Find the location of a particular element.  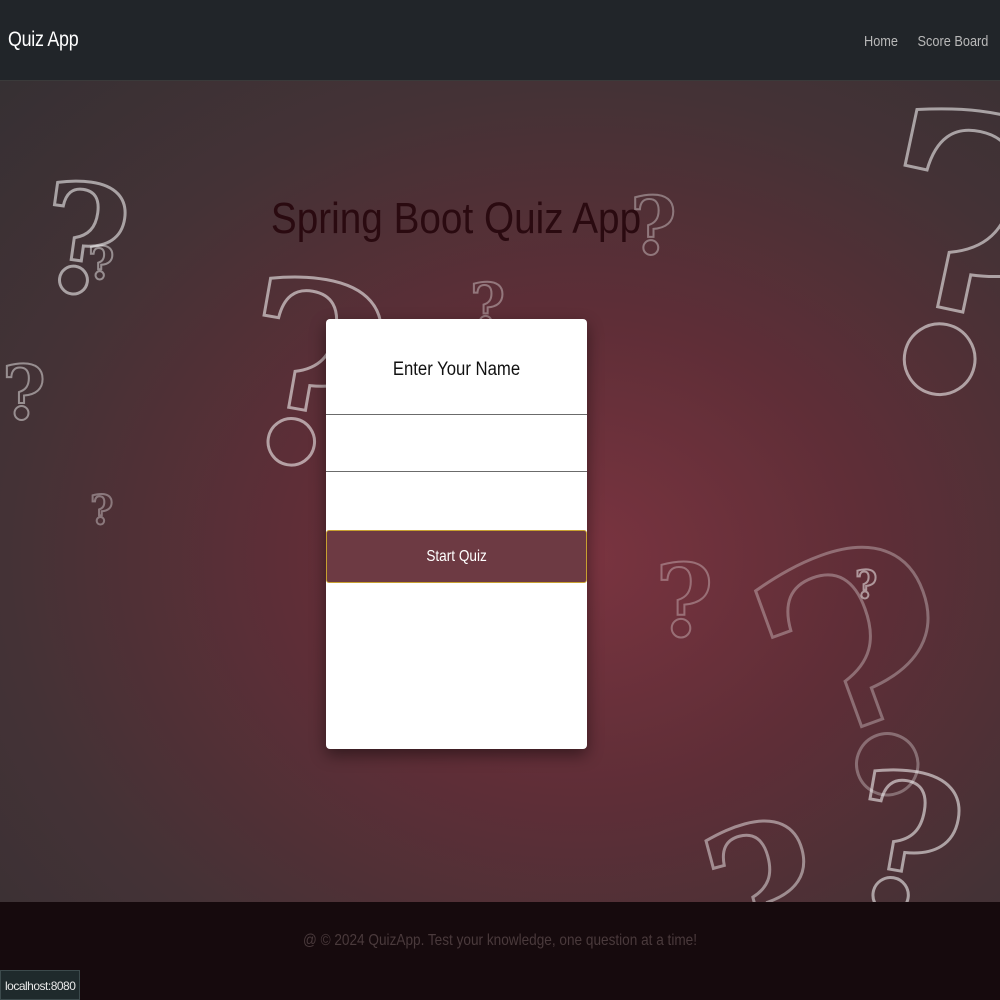

page-title: Spring Boot Quiz App is located at coordinates (456, 218).